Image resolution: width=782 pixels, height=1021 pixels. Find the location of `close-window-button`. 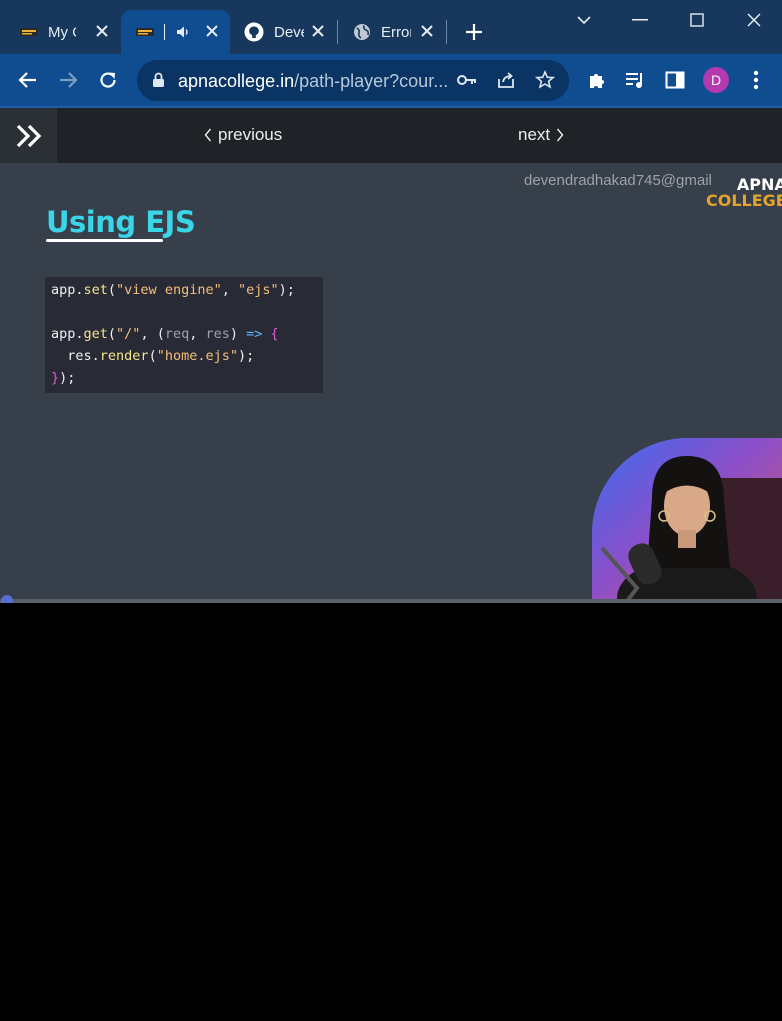

close-window-button is located at coordinates (754, 20).